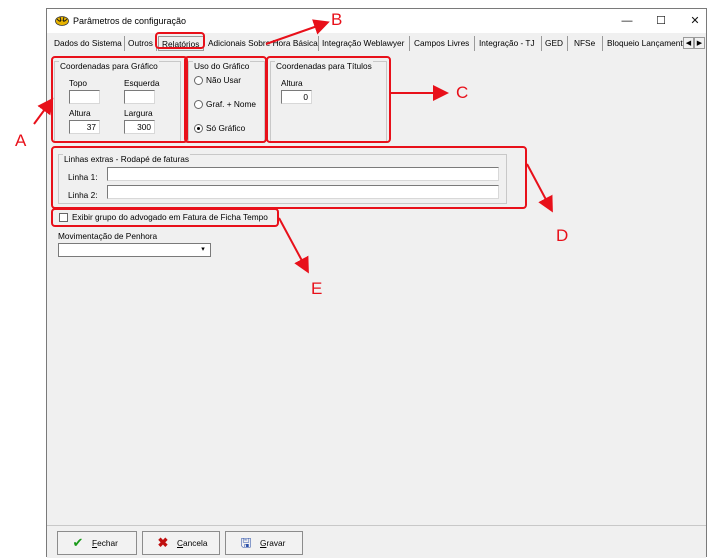 This screenshot has width=709, height=559. What do you see at coordinates (203, 250) in the screenshot?
I see `chevron-down-icon: ▾` at bounding box center [203, 250].